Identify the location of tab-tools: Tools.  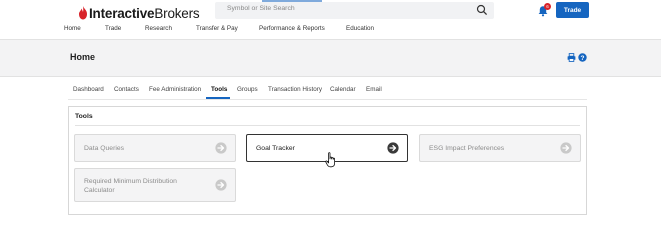
(219, 89).